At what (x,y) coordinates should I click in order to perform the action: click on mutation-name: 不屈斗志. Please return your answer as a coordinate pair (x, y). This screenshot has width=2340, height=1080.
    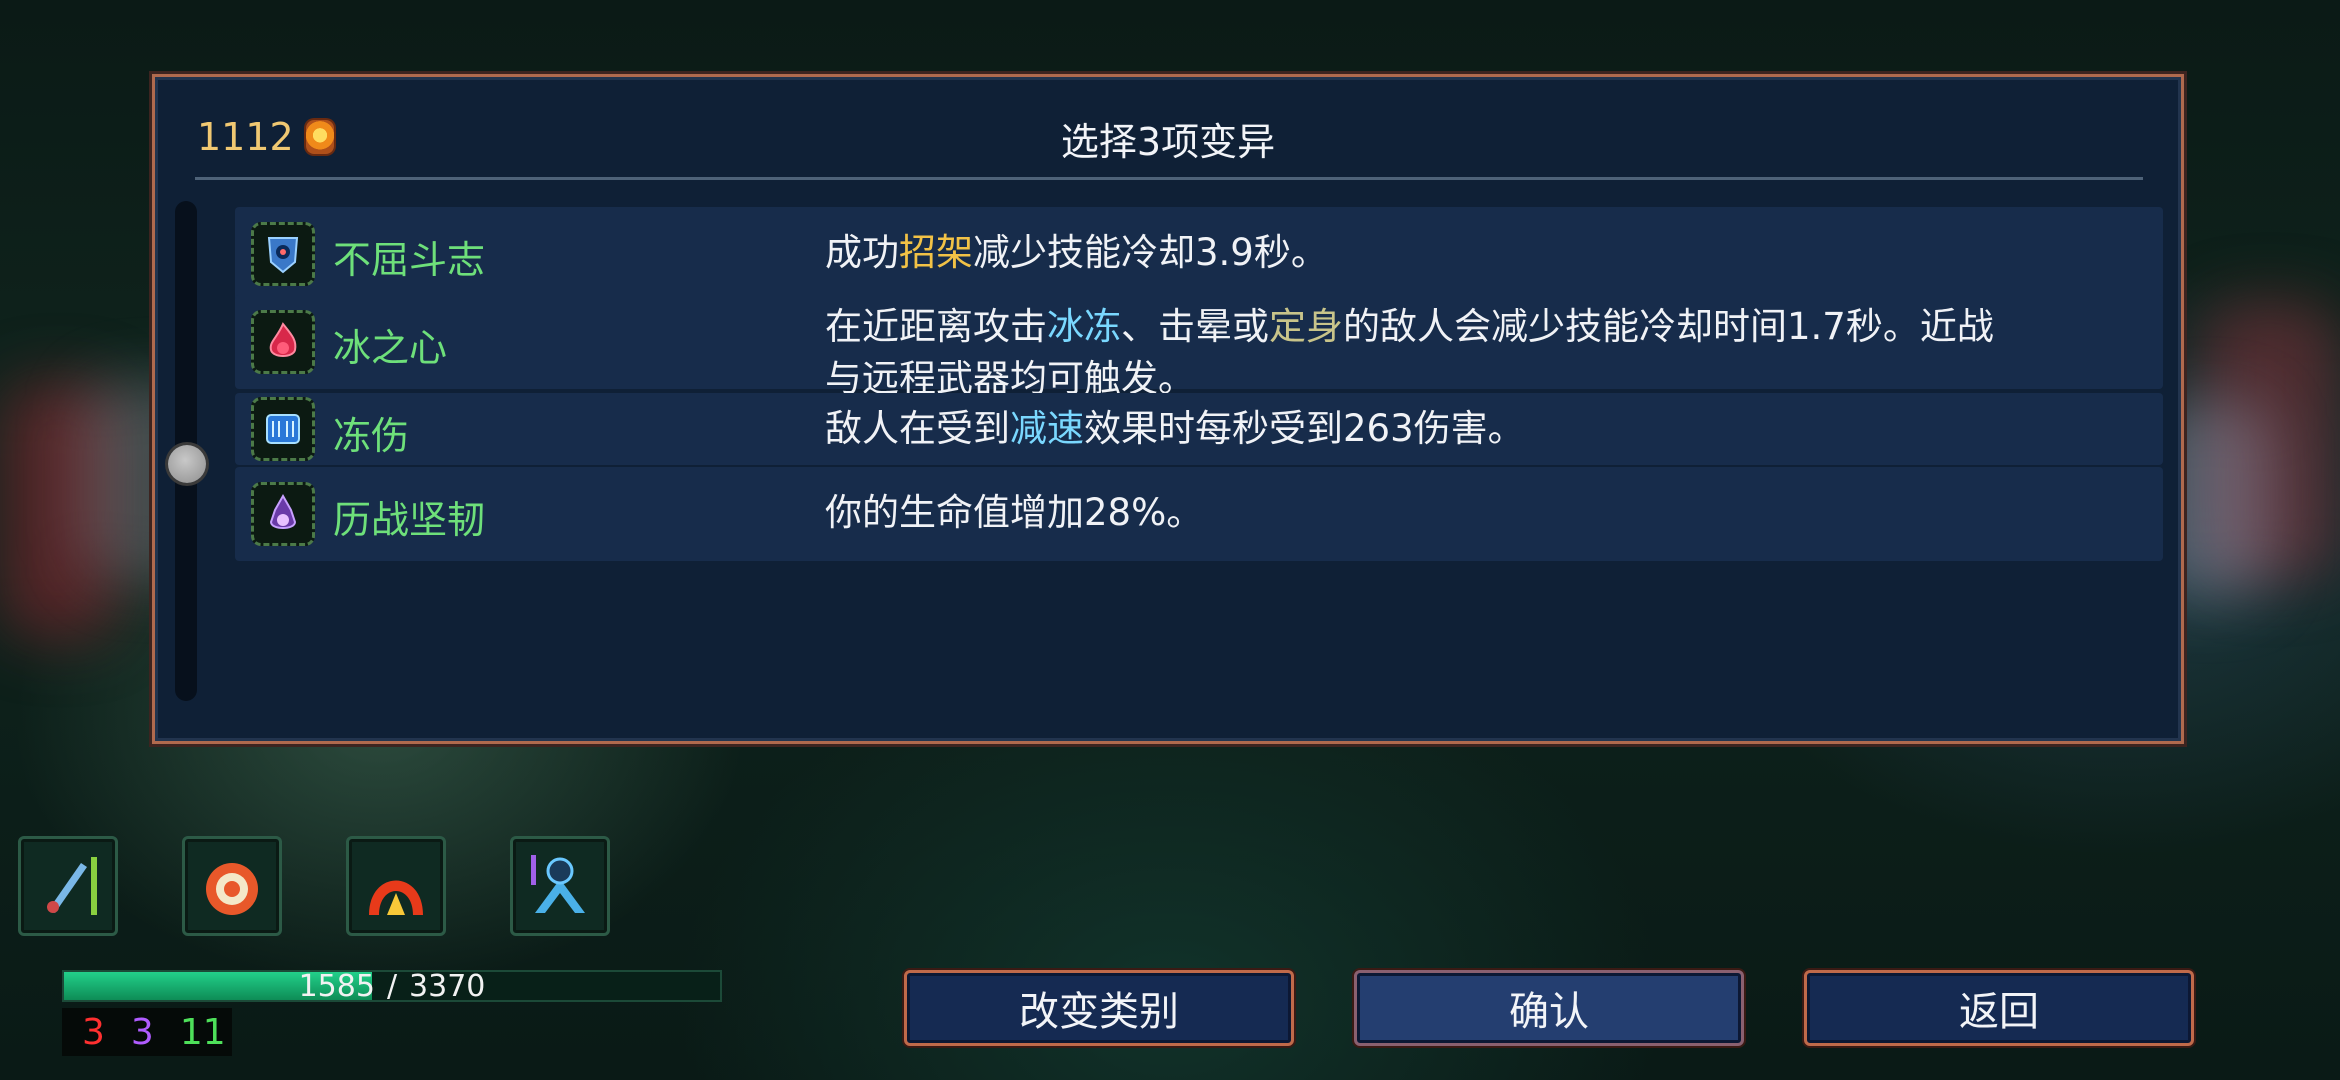
    Looking at the image, I should click on (409, 260).